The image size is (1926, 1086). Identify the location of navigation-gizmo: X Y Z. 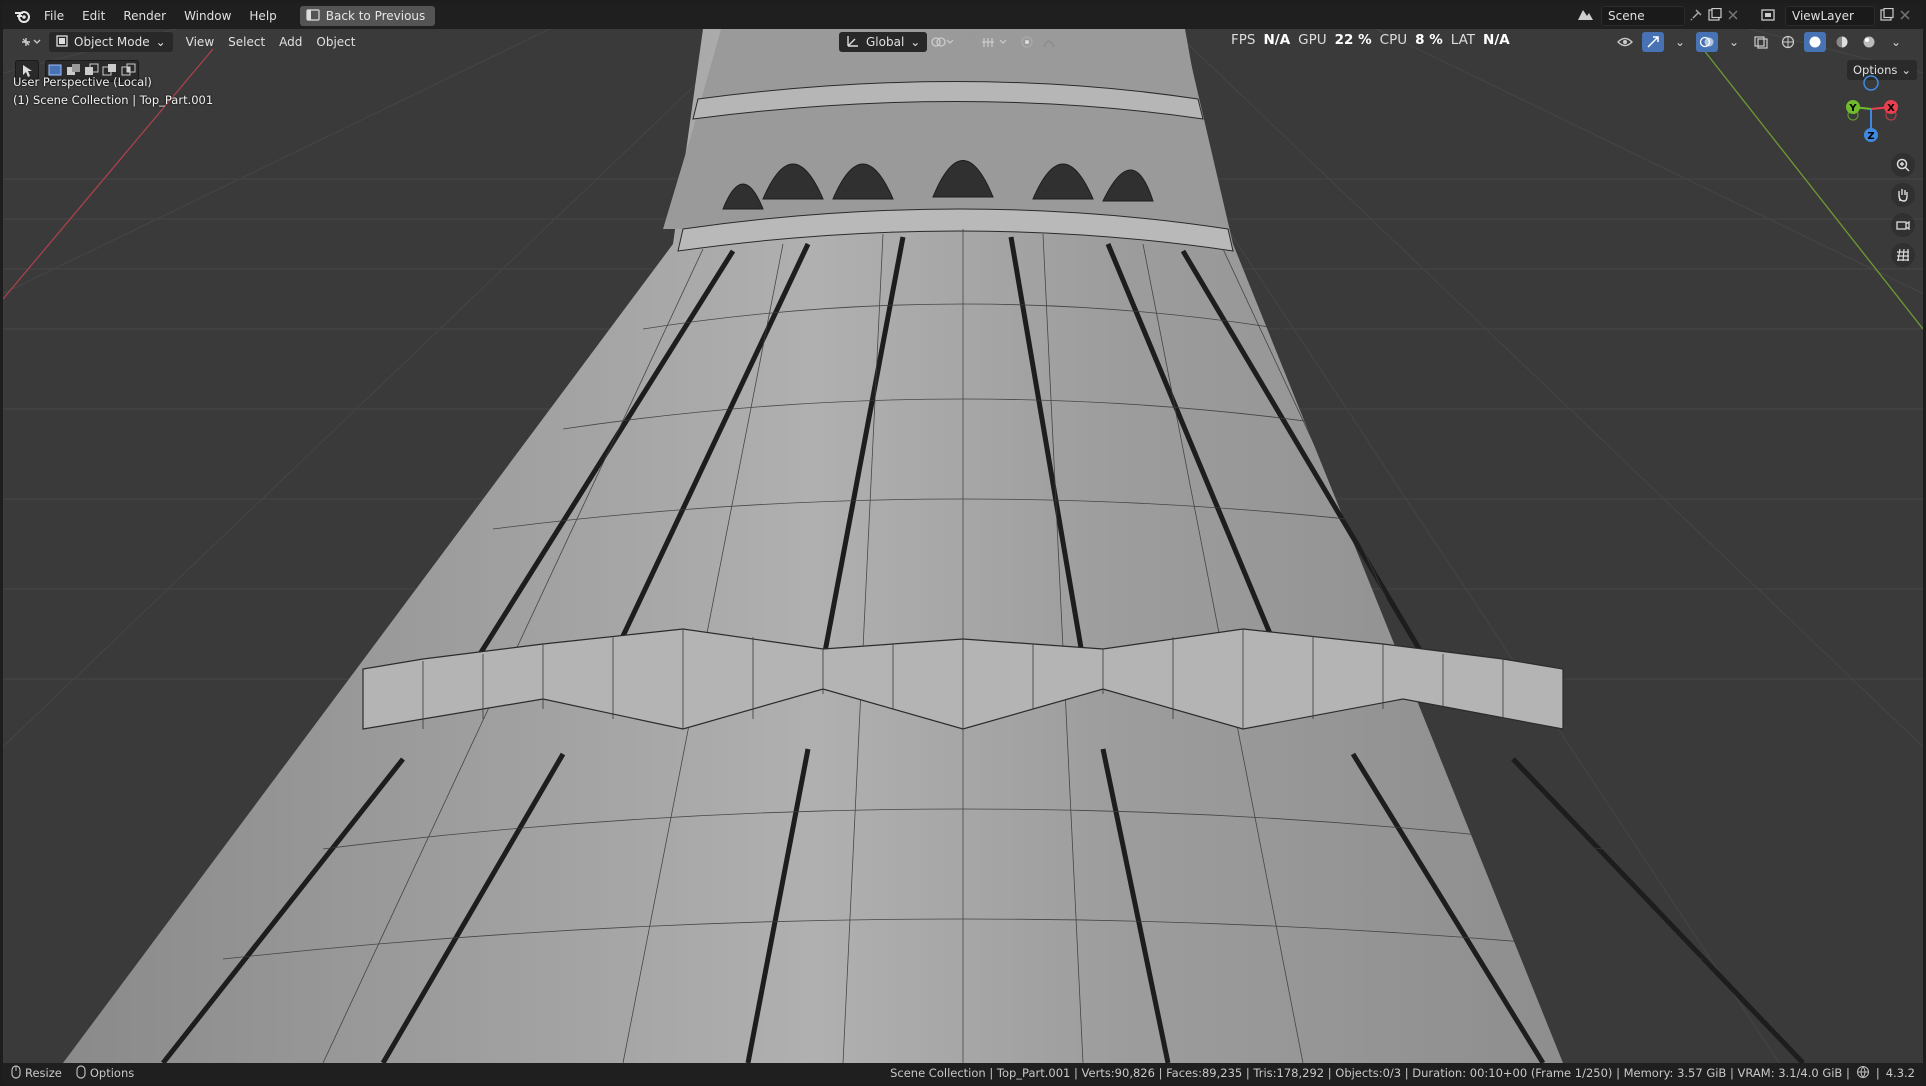
(1871, 109).